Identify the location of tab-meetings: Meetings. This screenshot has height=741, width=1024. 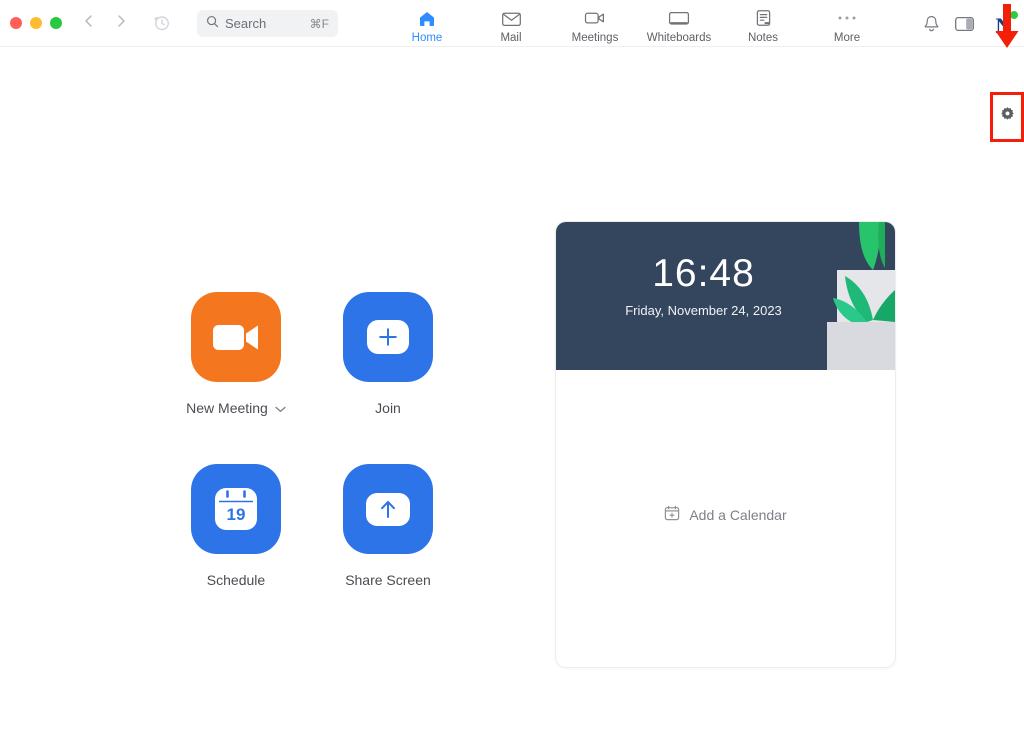
(595, 24).